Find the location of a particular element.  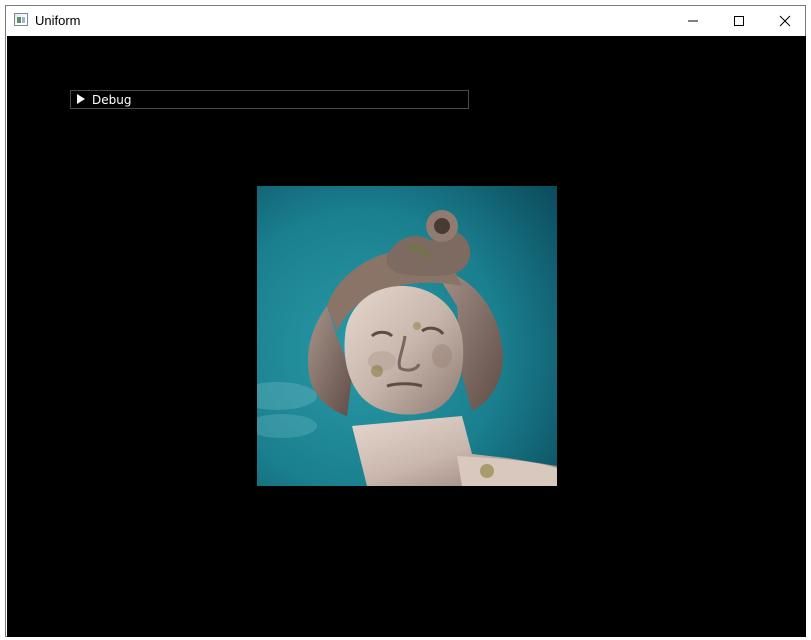

debug-panel-header: Debug is located at coordinates (269, 99).